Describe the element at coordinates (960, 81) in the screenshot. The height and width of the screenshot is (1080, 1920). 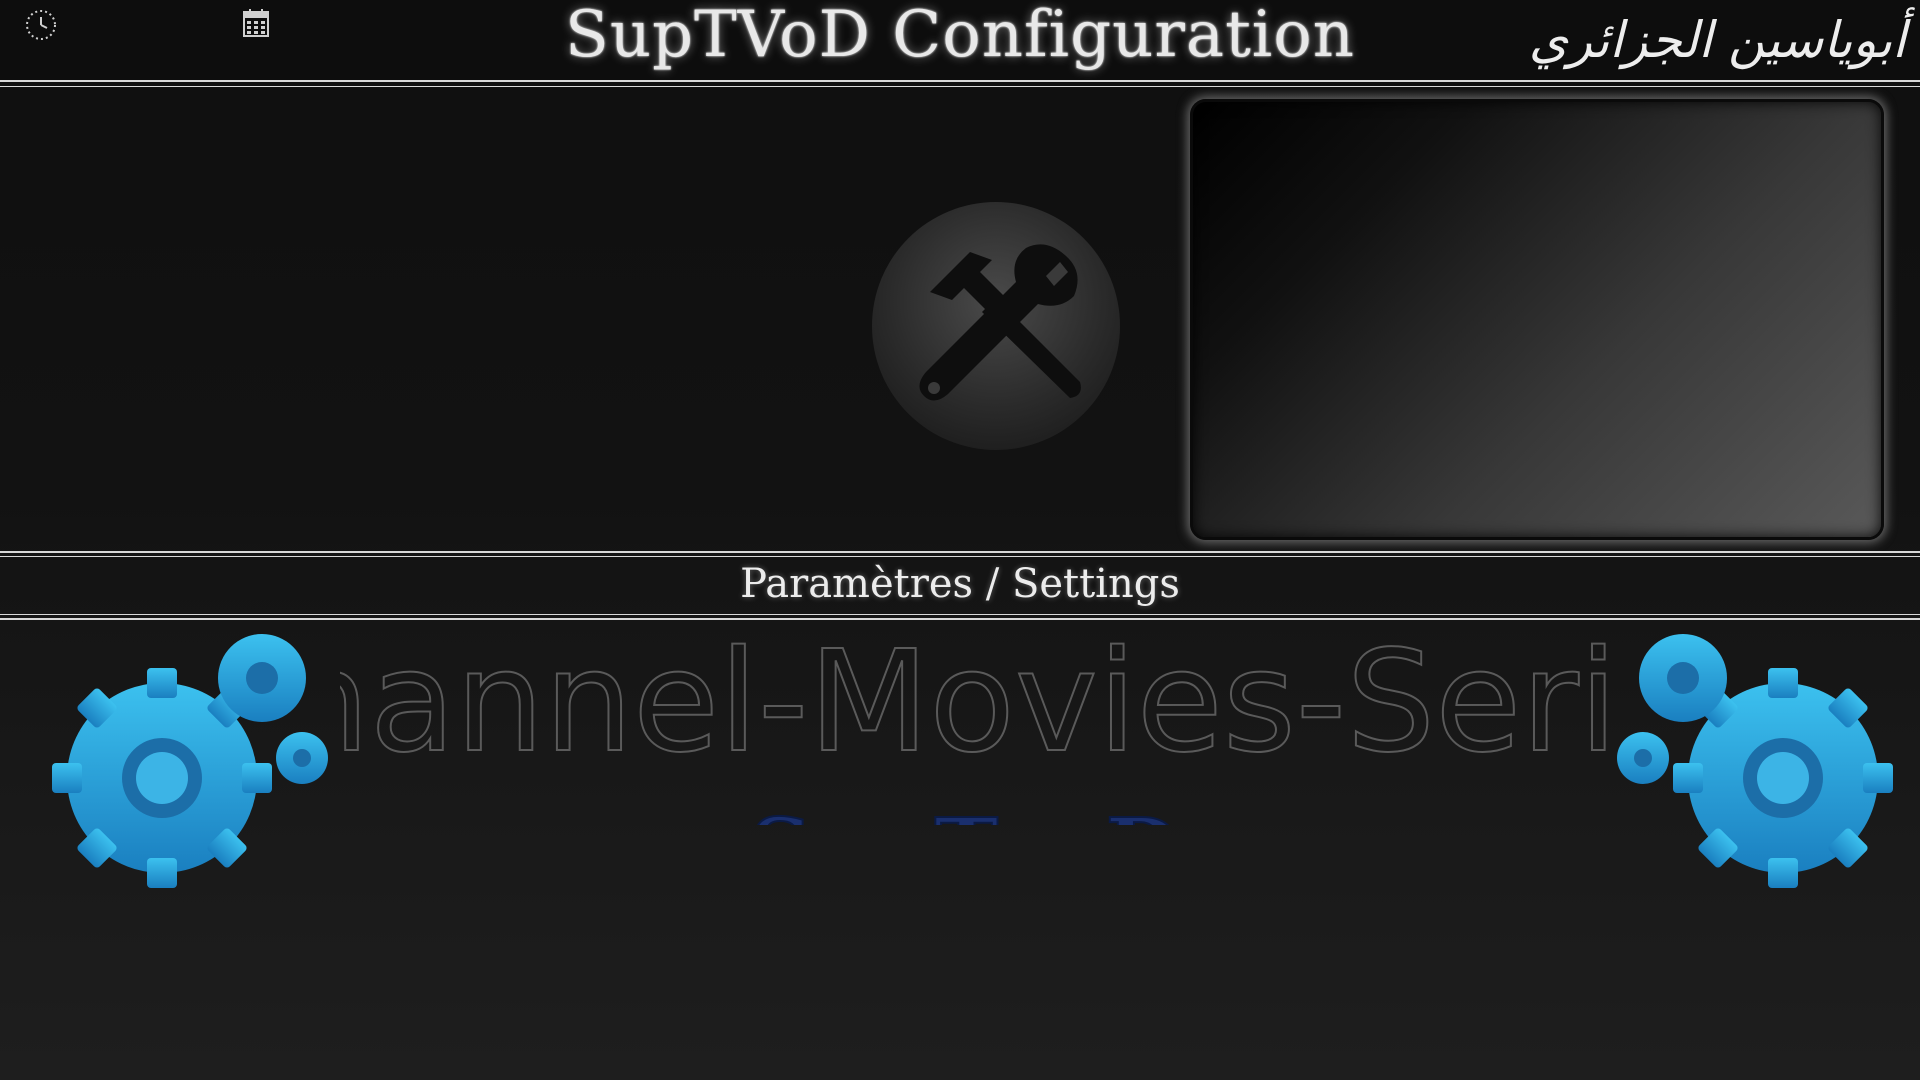
I see `header-divider` at that location.